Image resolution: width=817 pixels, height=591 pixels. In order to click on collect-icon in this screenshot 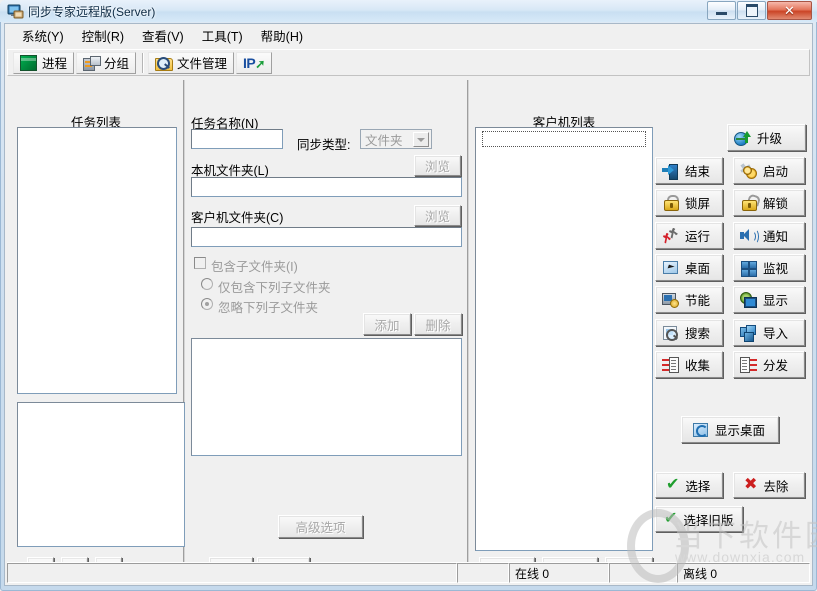, I will do `click(670, 364)`.